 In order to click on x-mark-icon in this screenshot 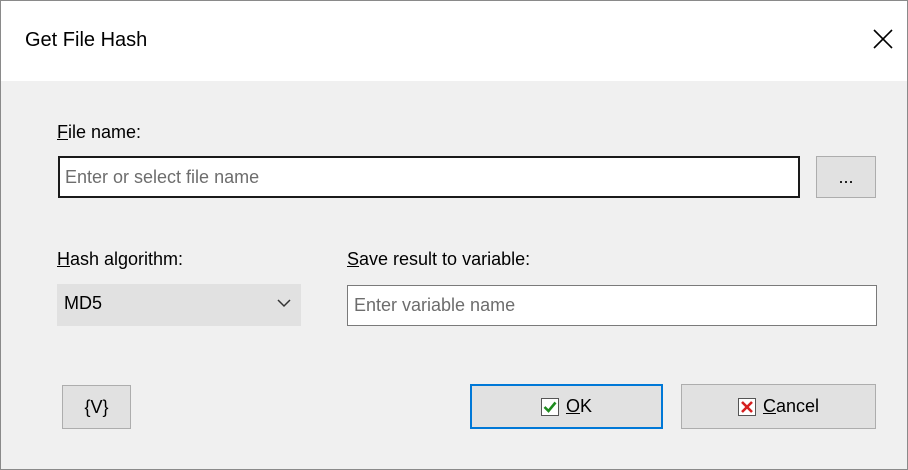, I will do `click(746, 406)`.